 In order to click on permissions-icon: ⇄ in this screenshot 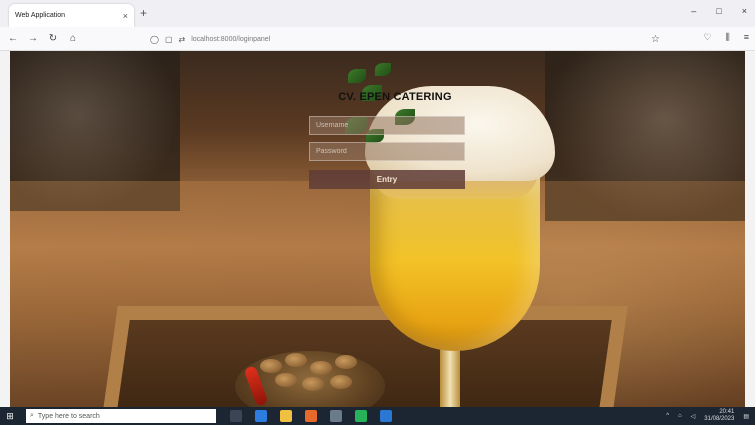, I will do `click(182, 39)`.